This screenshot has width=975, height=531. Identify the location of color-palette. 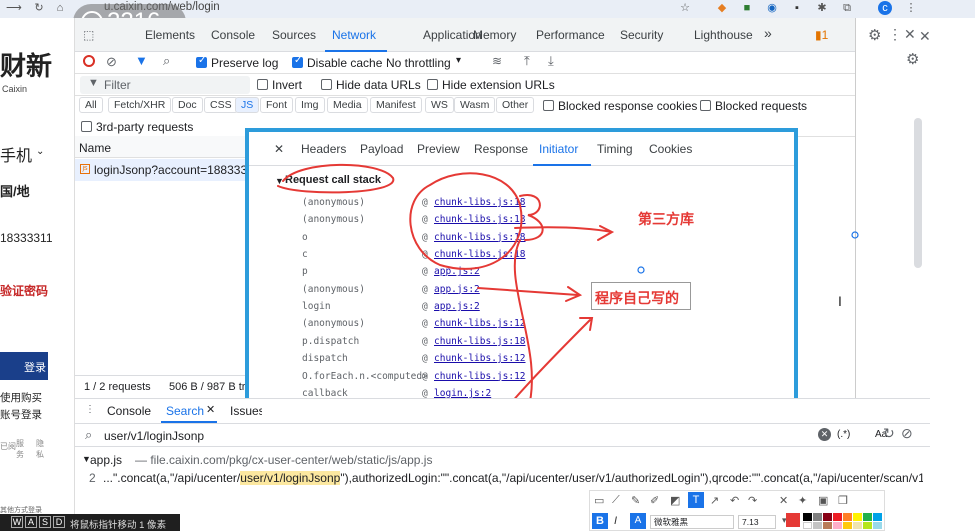
(843, 521).